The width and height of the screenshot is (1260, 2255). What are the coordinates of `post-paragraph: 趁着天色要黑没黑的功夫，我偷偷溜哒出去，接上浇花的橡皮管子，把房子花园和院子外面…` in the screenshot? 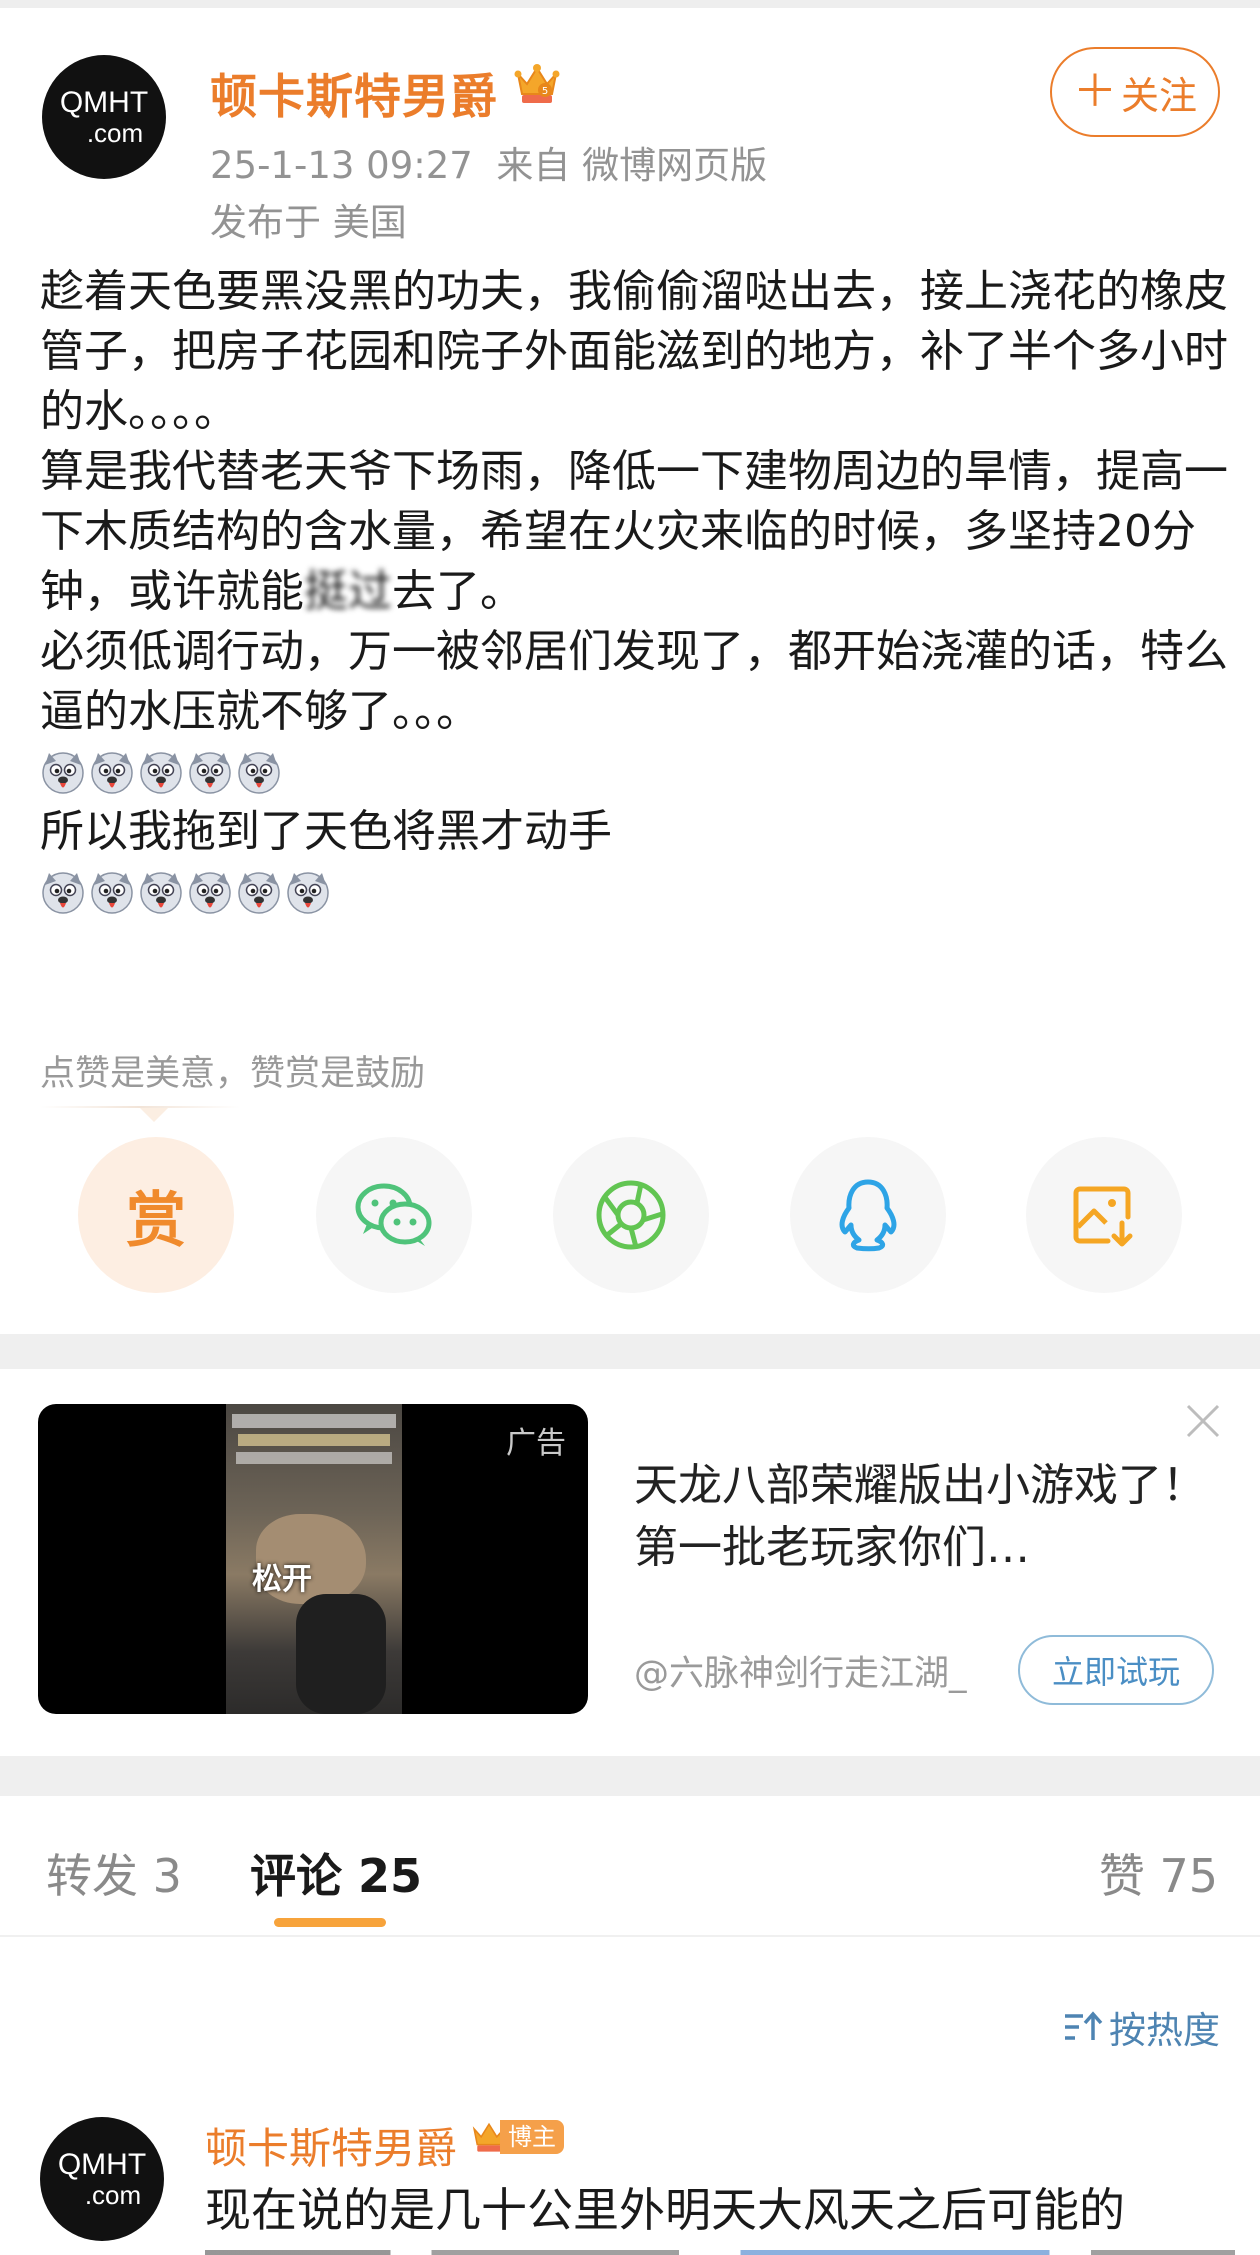 It's located at (634, 351).